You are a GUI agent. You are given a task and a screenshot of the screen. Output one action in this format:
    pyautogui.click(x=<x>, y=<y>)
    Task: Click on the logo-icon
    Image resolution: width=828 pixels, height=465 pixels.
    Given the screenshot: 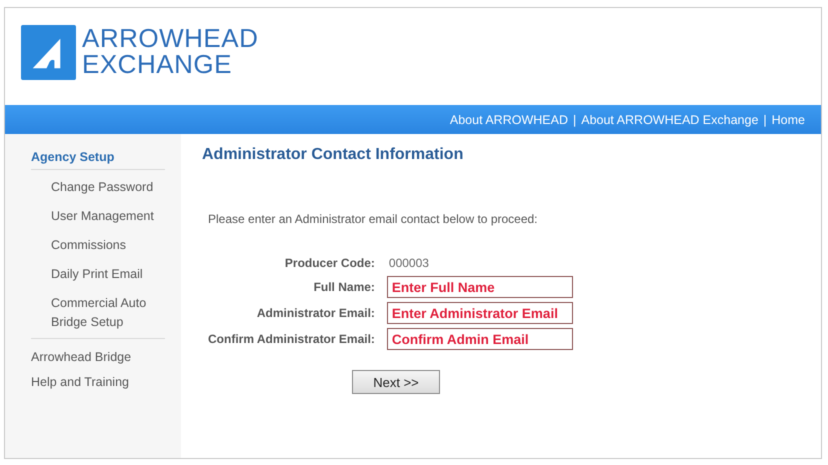 What is the action you would take?
    pyautogui.click(x=48, y=52)
    